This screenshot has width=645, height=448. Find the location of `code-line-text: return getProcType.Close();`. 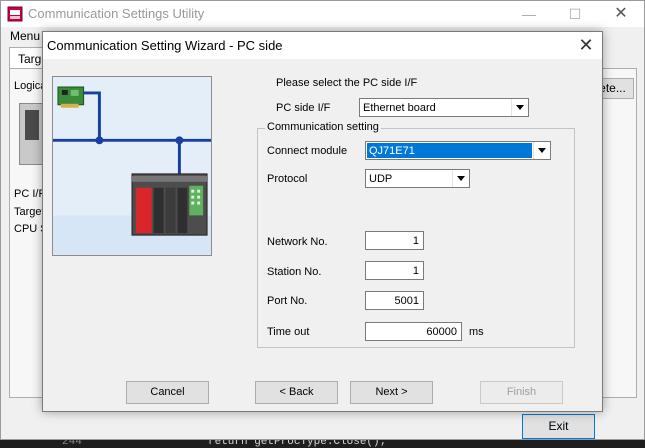

code-line-text: return getProcType.Close(); is located at coordinates (297, 444).